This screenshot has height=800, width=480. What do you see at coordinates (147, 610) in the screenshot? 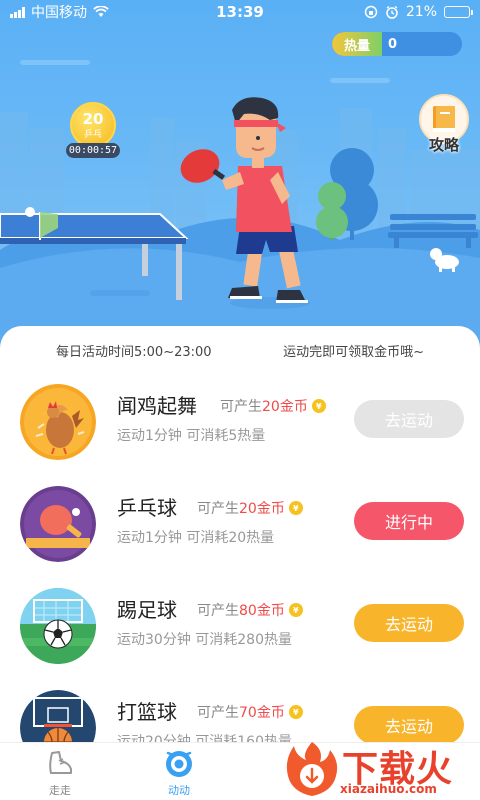
I see `activity-name: 踢足球` at bounding box center [147, 610].